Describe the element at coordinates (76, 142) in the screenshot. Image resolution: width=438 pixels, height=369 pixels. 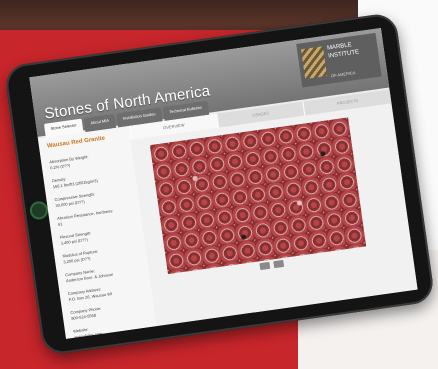
I see `stone-name: Wausau Red Granite` at that location.